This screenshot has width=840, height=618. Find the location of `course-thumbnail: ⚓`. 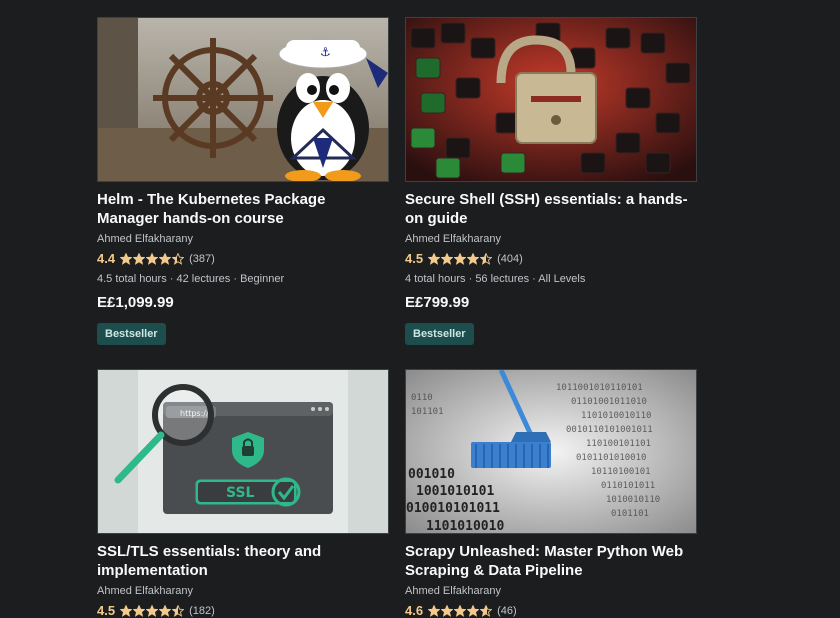

course-thumbnail: ⚓ is located at coordinates (243, 99).